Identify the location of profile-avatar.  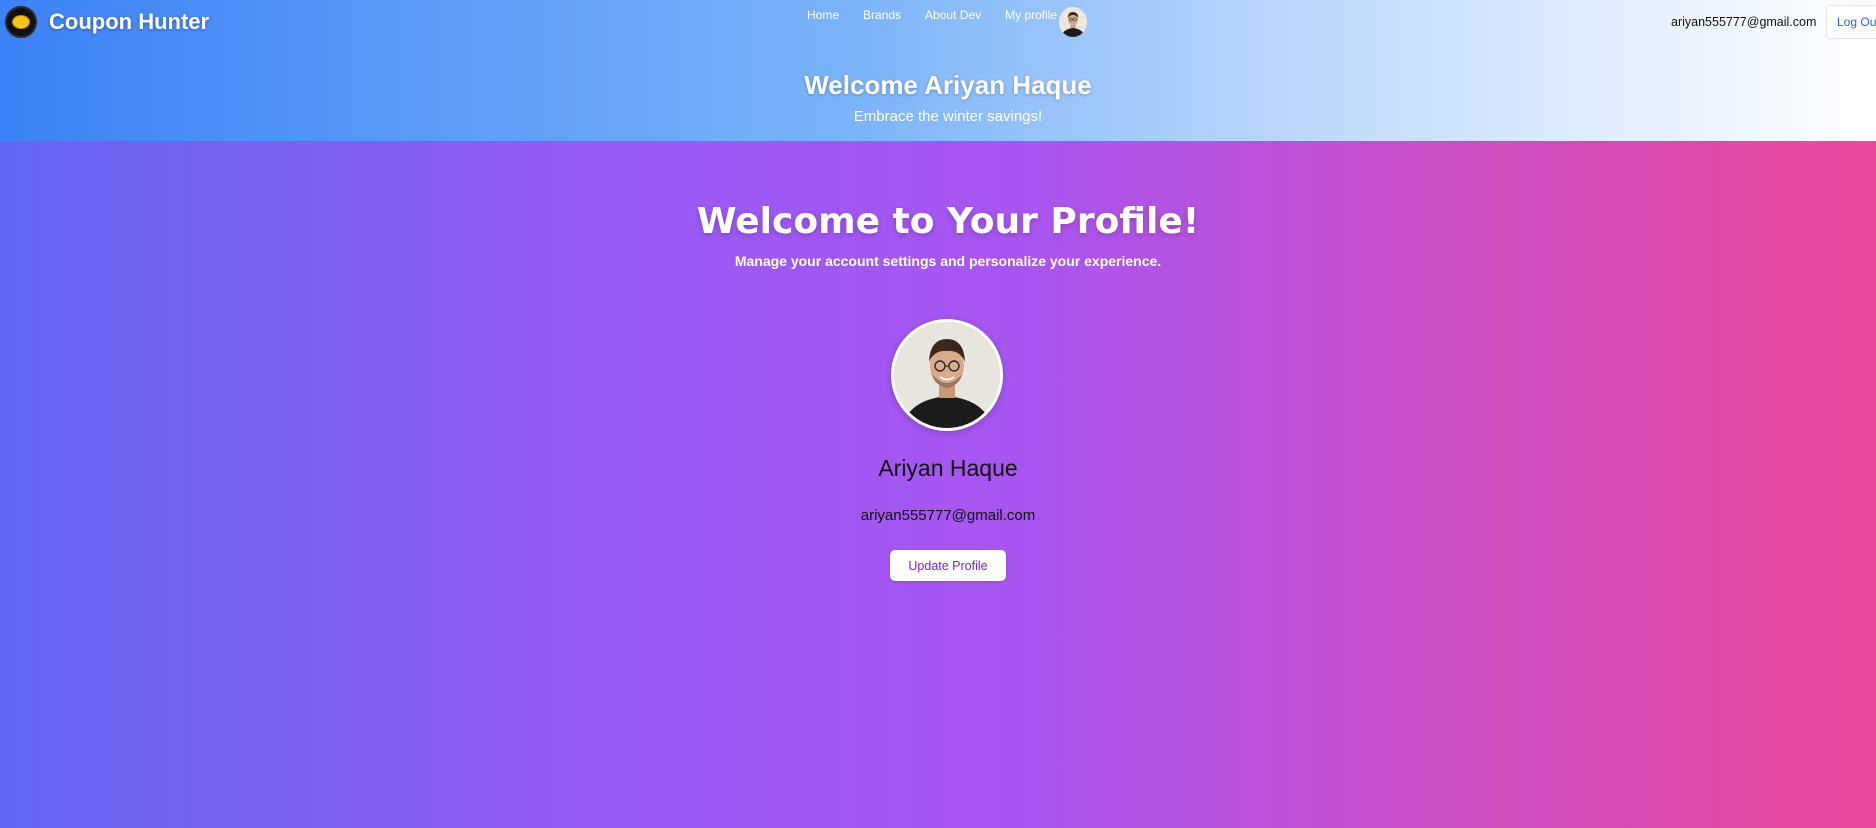
(947, 375).